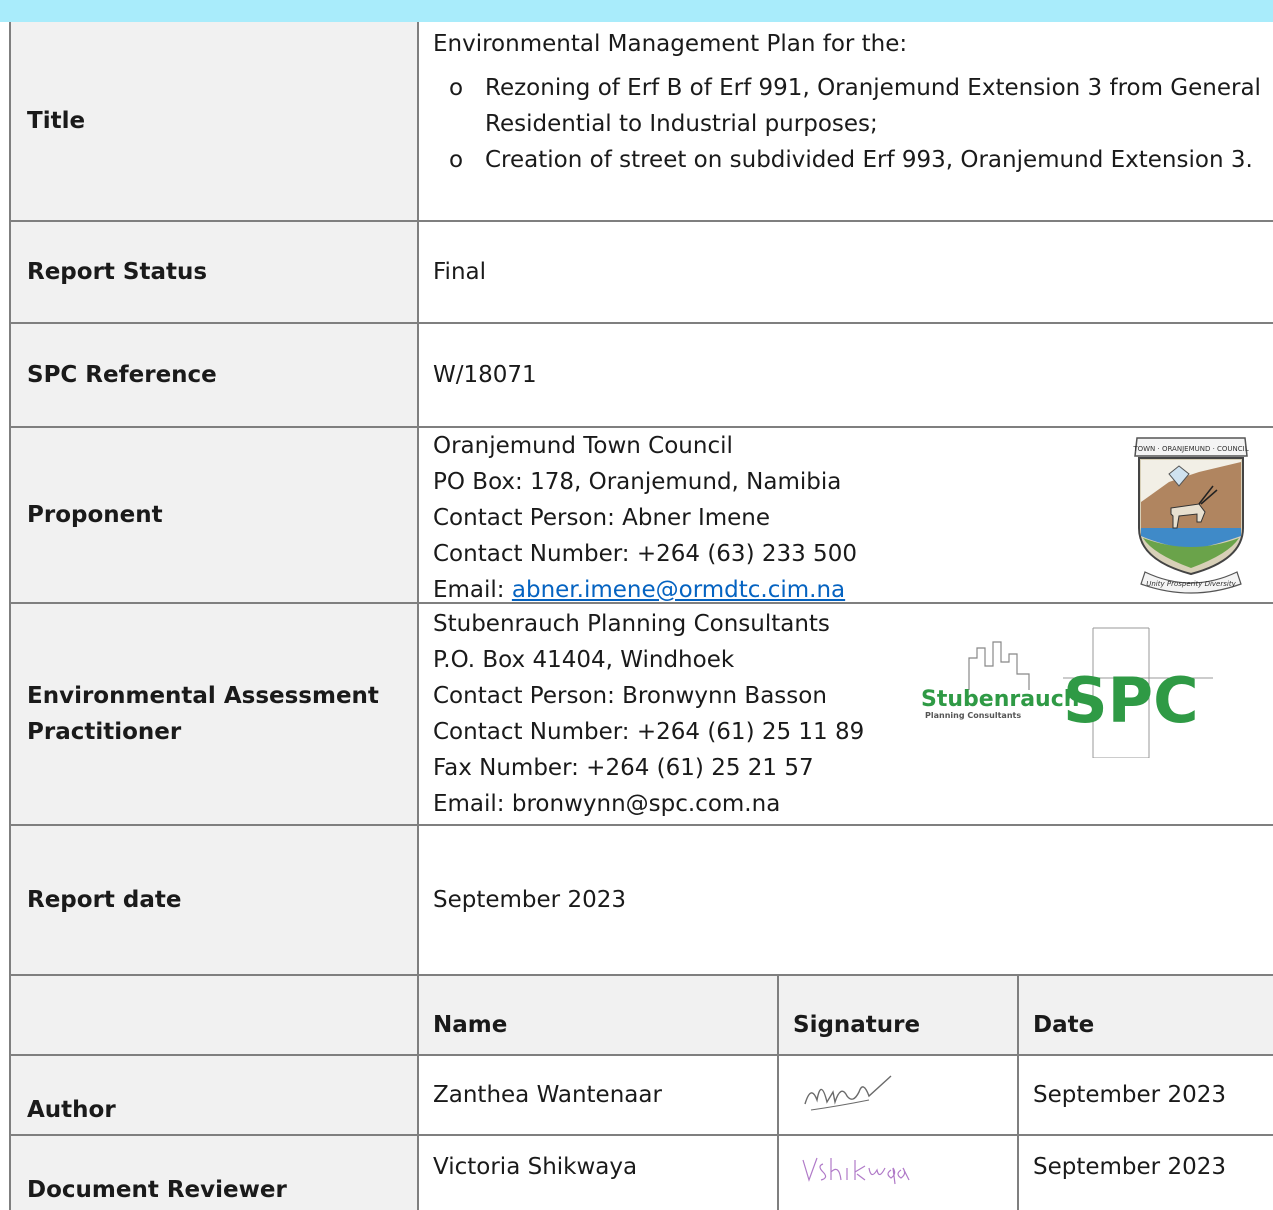  What do you see at coordinates (214, 1015) in the screenshot?
I see `signoff-empty-label` at bounding box center [214, 1015].